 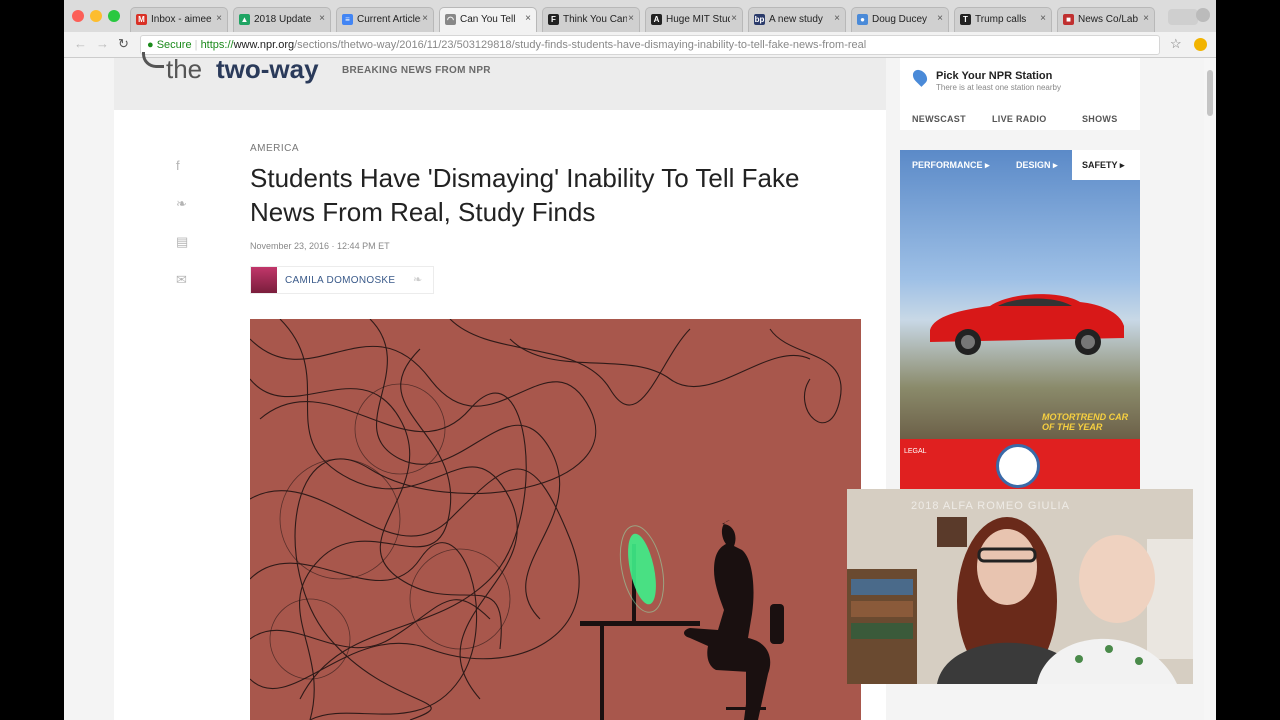 I want to click on email-share-icon: ✉, so click(x=183, y=279).